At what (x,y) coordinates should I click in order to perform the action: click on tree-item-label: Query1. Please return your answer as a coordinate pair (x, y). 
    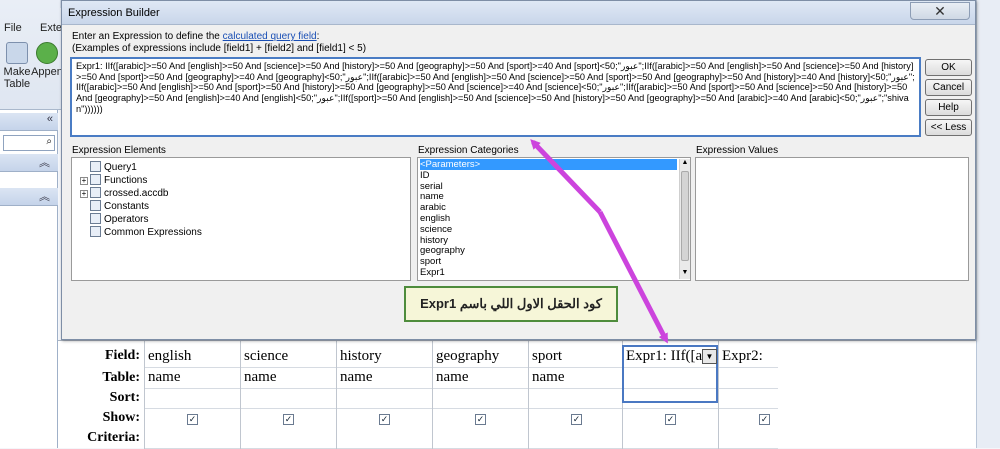
    Looking at the image, I should click on (120, 167).